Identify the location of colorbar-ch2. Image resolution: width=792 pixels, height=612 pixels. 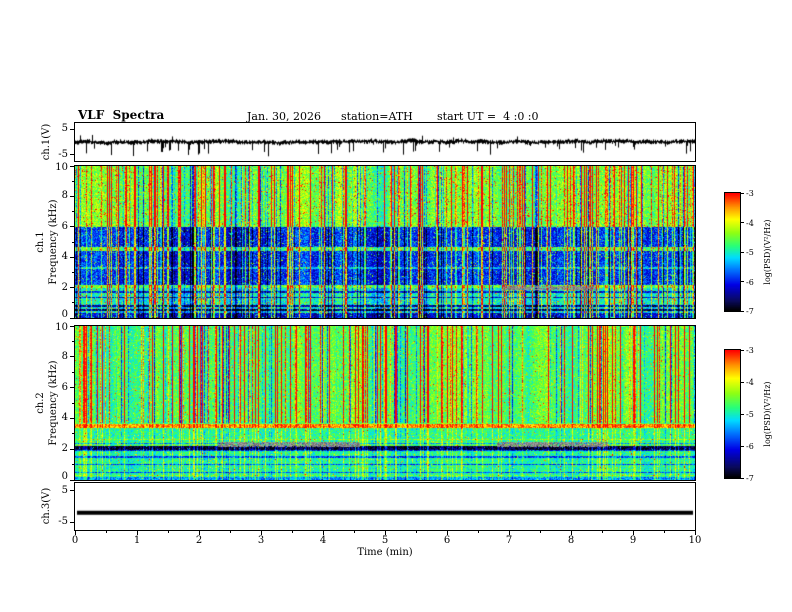
(732, 414).